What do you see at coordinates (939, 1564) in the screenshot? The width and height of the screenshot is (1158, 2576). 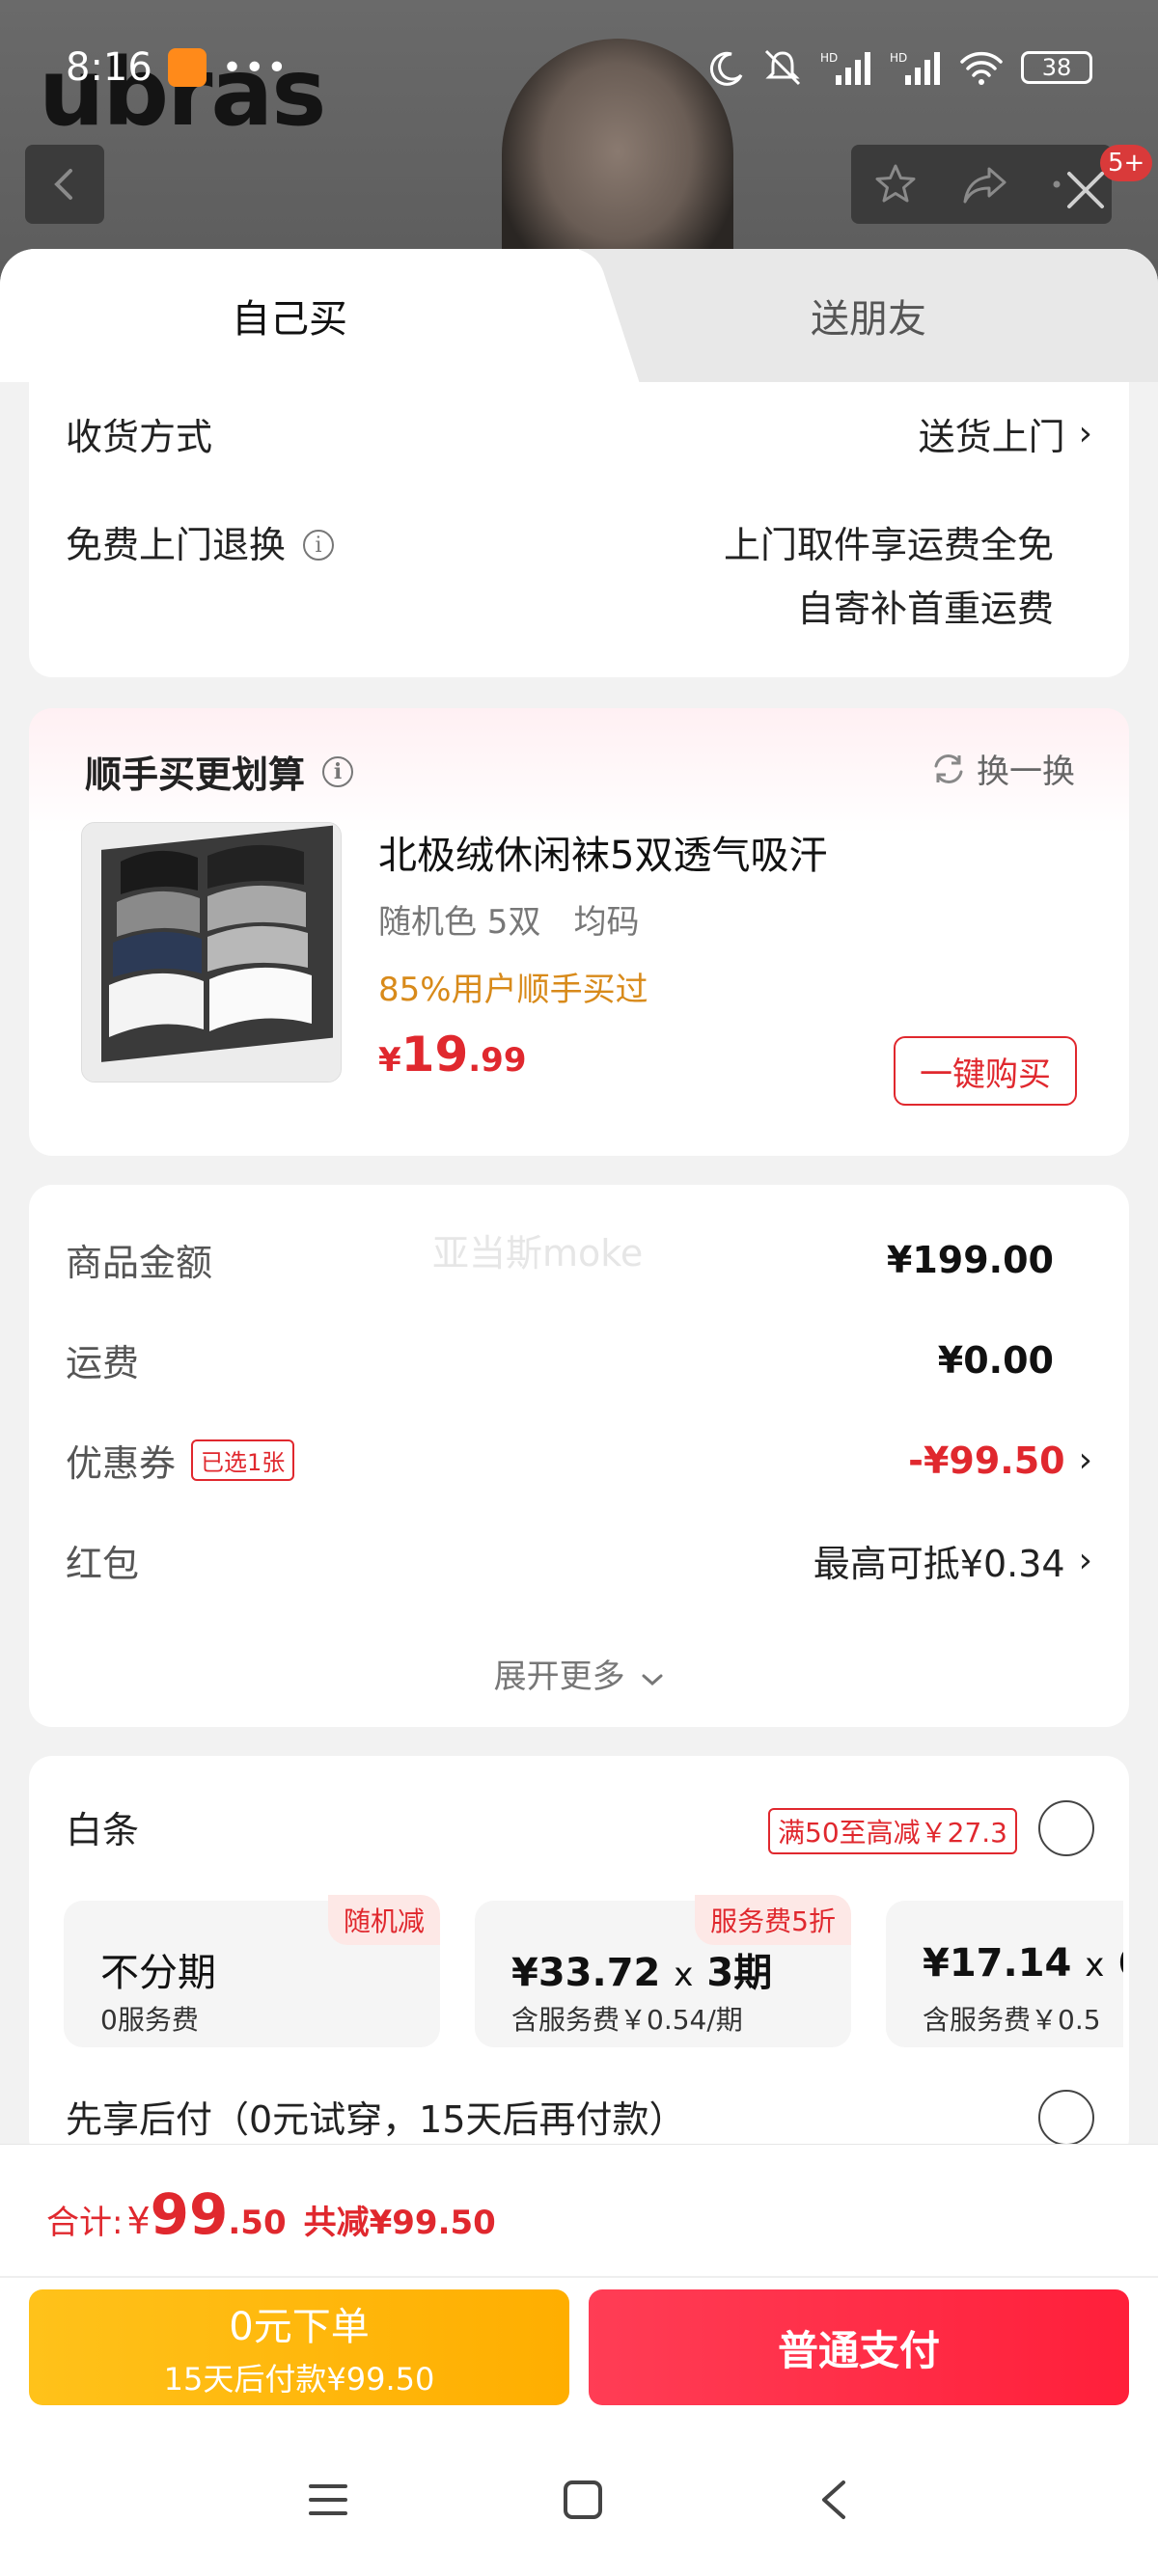 I see `red-packet-value: 最高可抵¥0.34` at bounding box center [939, 1564].